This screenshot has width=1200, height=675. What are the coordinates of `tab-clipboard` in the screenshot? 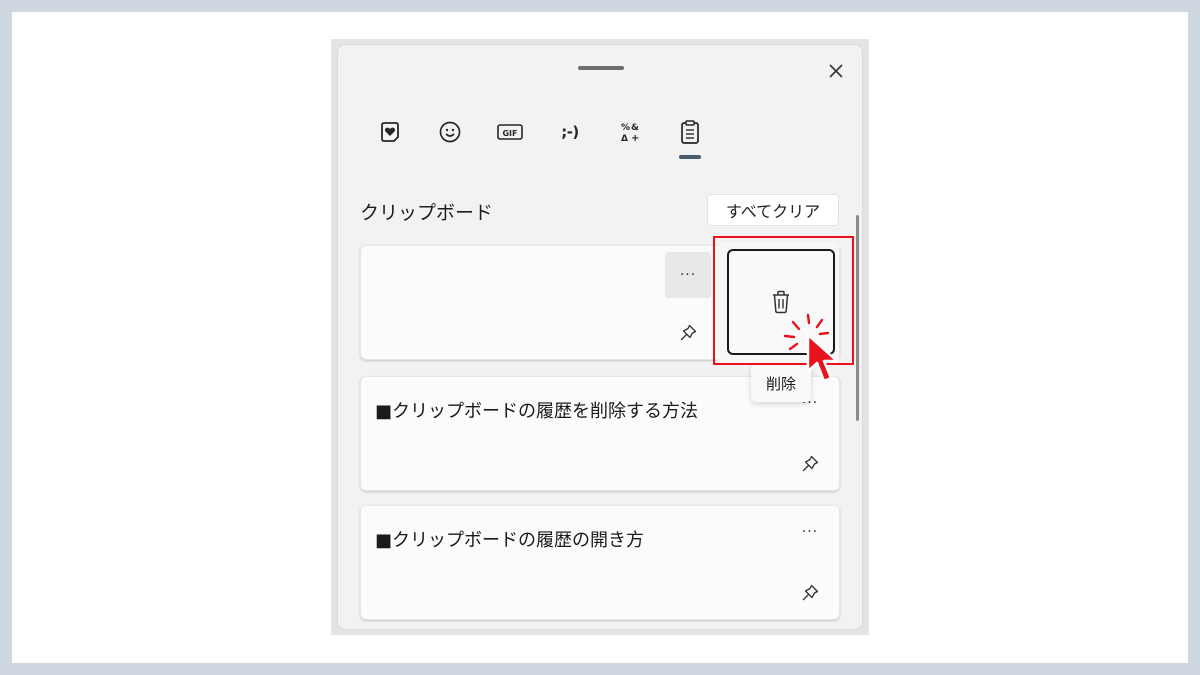 It's located at (690, 132).